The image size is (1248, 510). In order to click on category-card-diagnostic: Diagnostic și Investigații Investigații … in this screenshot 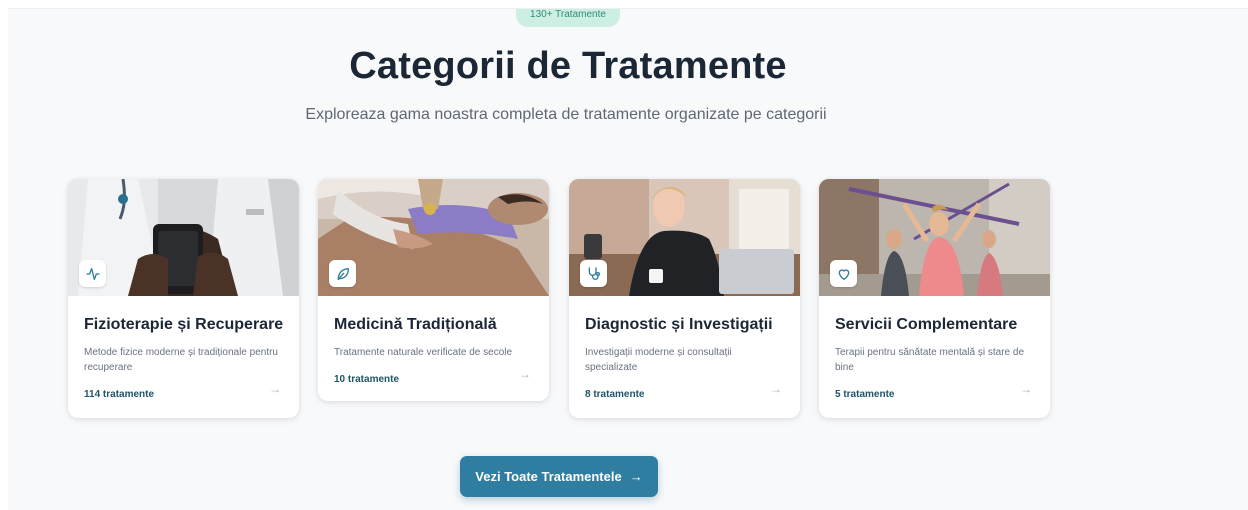, I will do `click(684, 298)`.